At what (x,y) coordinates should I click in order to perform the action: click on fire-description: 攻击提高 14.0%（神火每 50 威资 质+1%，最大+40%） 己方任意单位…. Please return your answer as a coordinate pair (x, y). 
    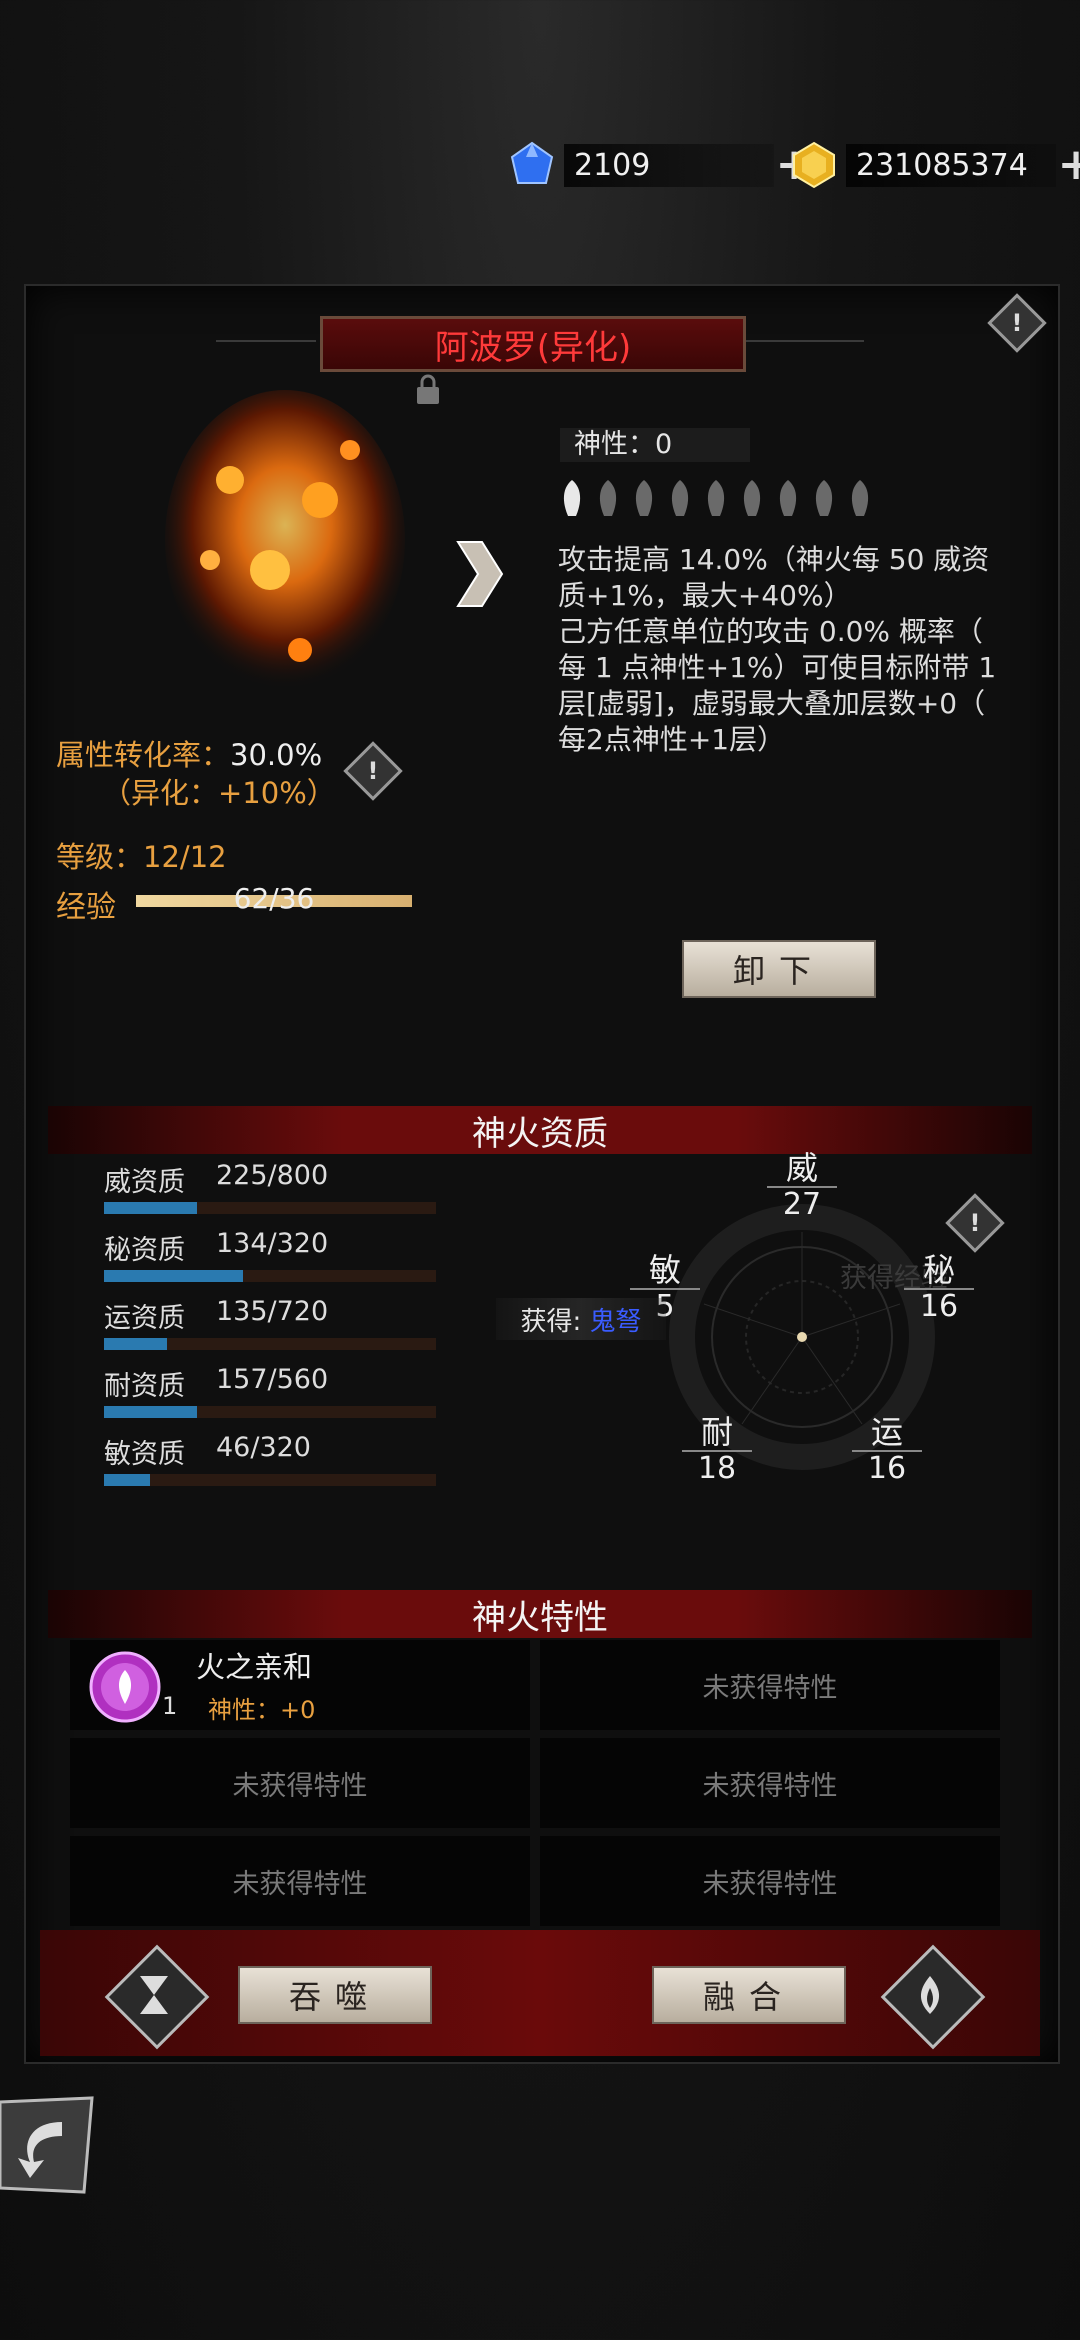
    Looking at the image, I should click on (798, 650).